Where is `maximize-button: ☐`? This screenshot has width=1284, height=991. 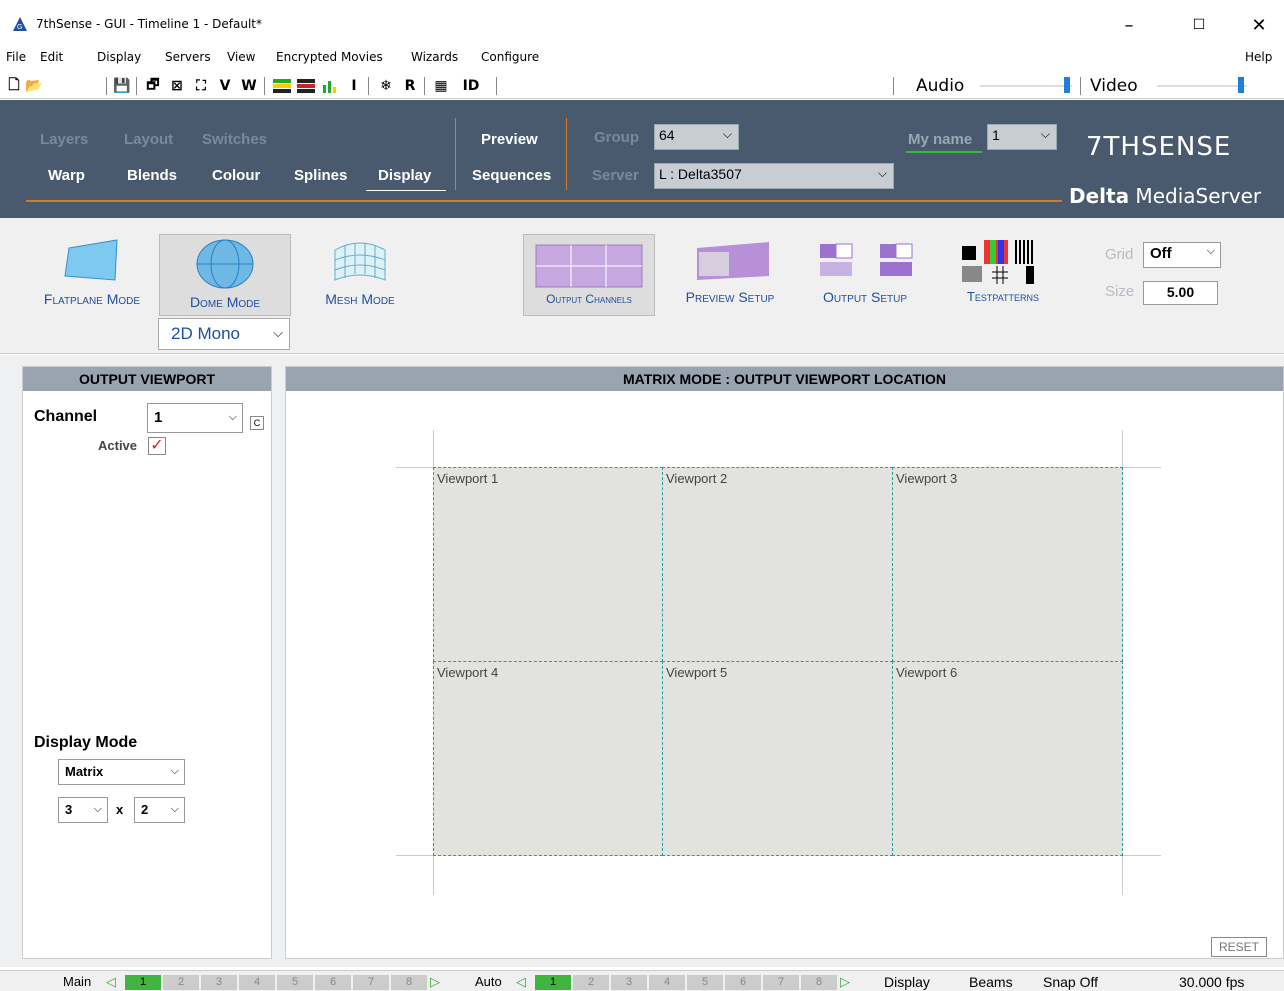
maximize-button: ☐ is located at coordinates (1199, 25).